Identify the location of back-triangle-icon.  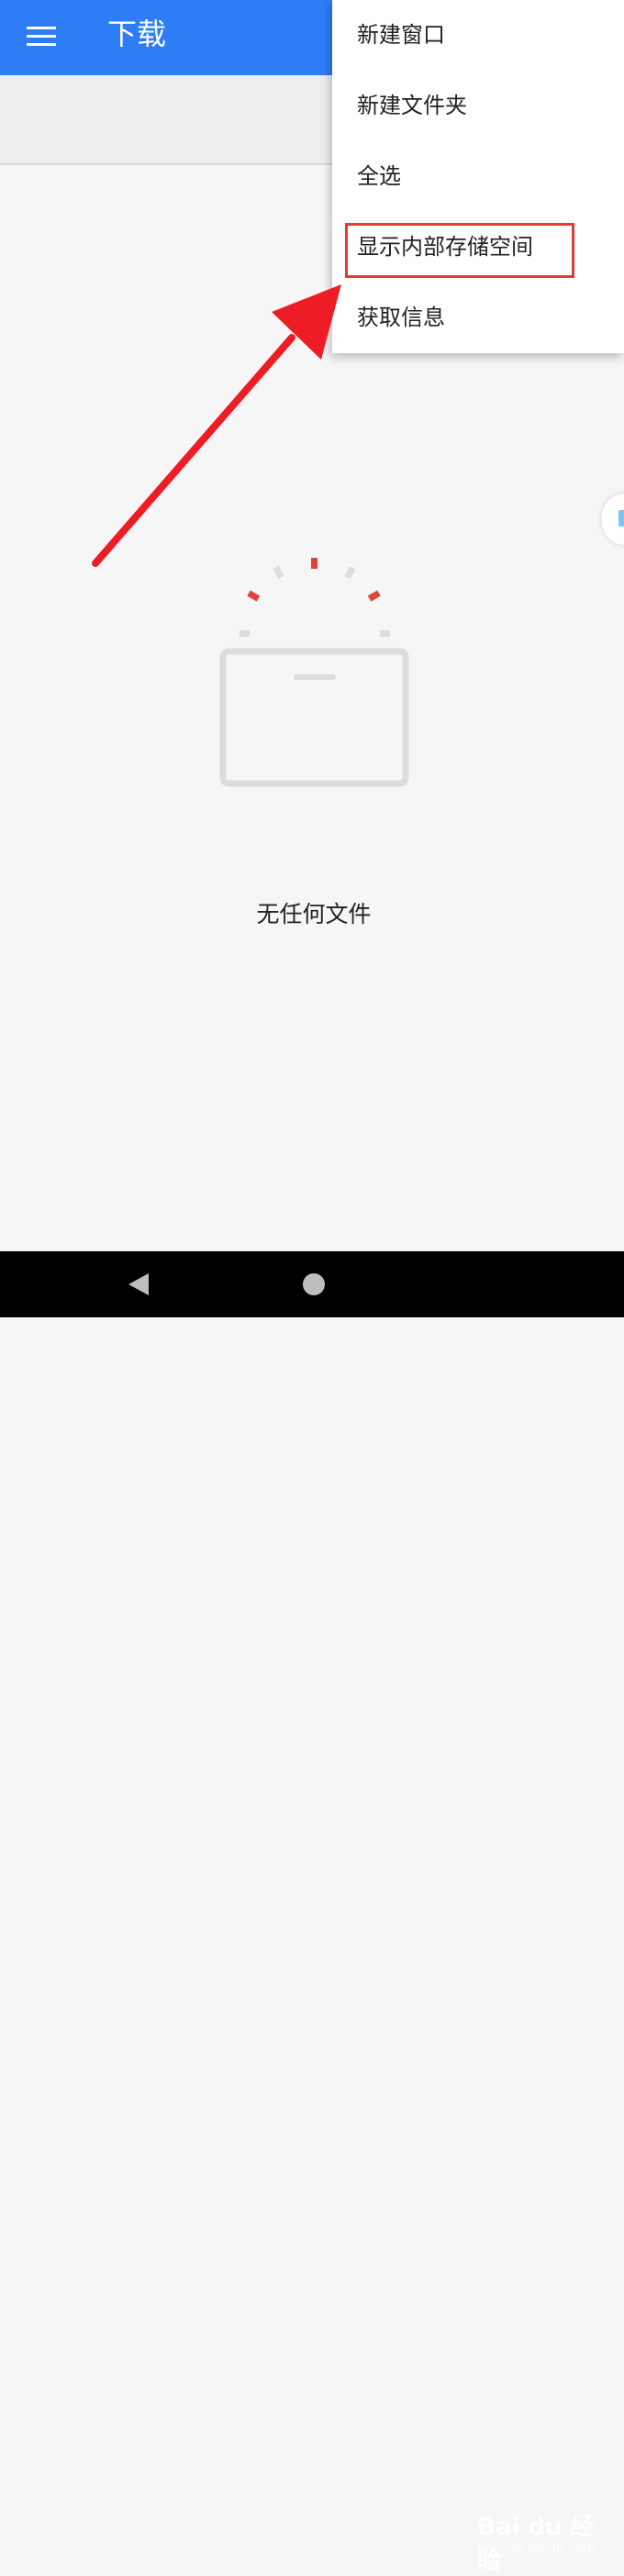
(138, 1284).